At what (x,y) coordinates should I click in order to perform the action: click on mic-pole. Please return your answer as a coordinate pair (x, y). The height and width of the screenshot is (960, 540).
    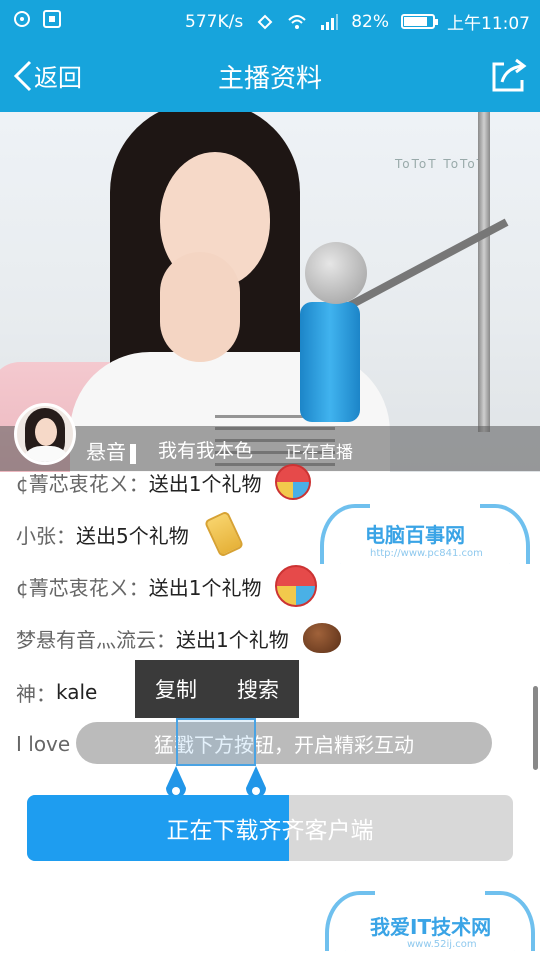
    Looking at the image, I should click on (484, 272).